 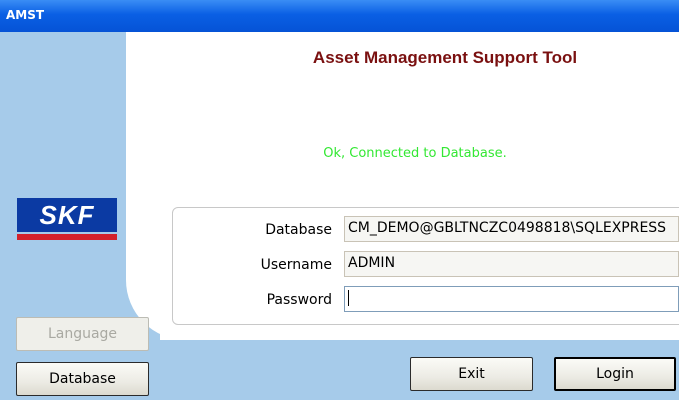 What do you see at coordinates (299, 300) in the screenshot?
I see `password-label: Password` at bounding box center [299, 300].